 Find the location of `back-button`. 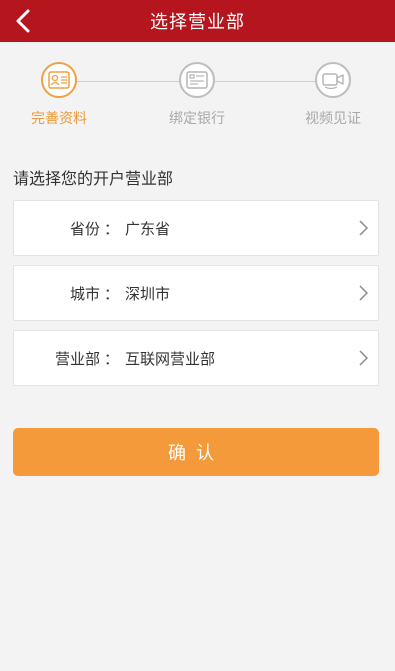

back-button is located at coordinates (23, 21).